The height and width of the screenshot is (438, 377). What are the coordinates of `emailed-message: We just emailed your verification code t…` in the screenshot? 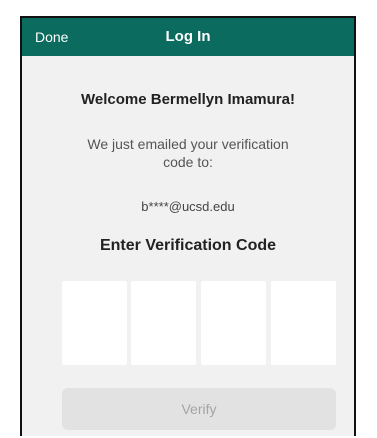 It's located at (188, 153).